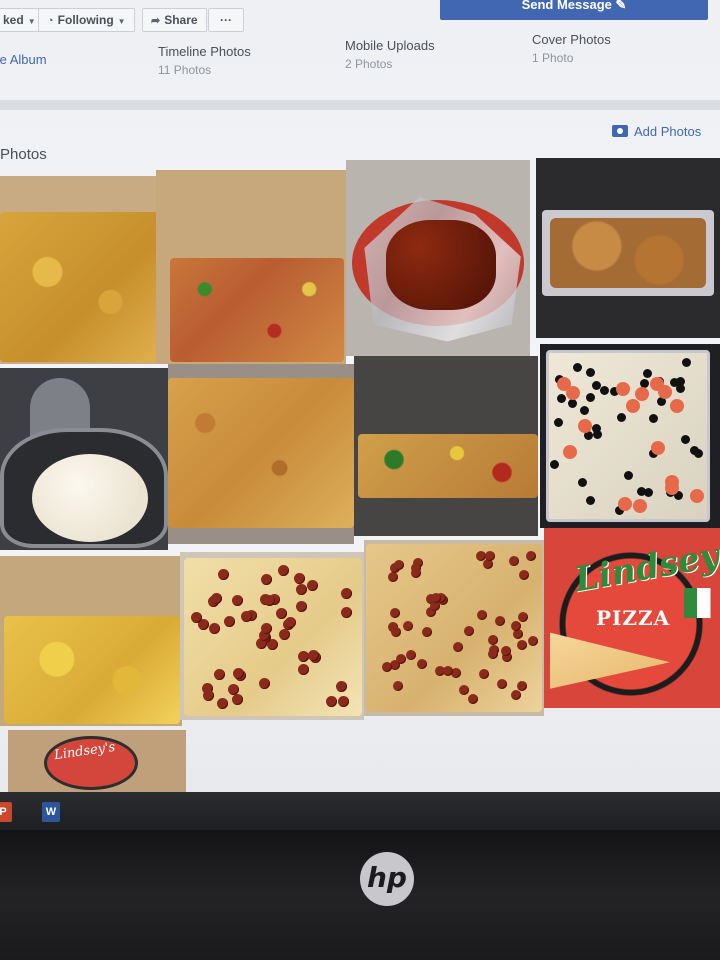  I want to click on photo-tile: Lindsey's, so click(97, 763).